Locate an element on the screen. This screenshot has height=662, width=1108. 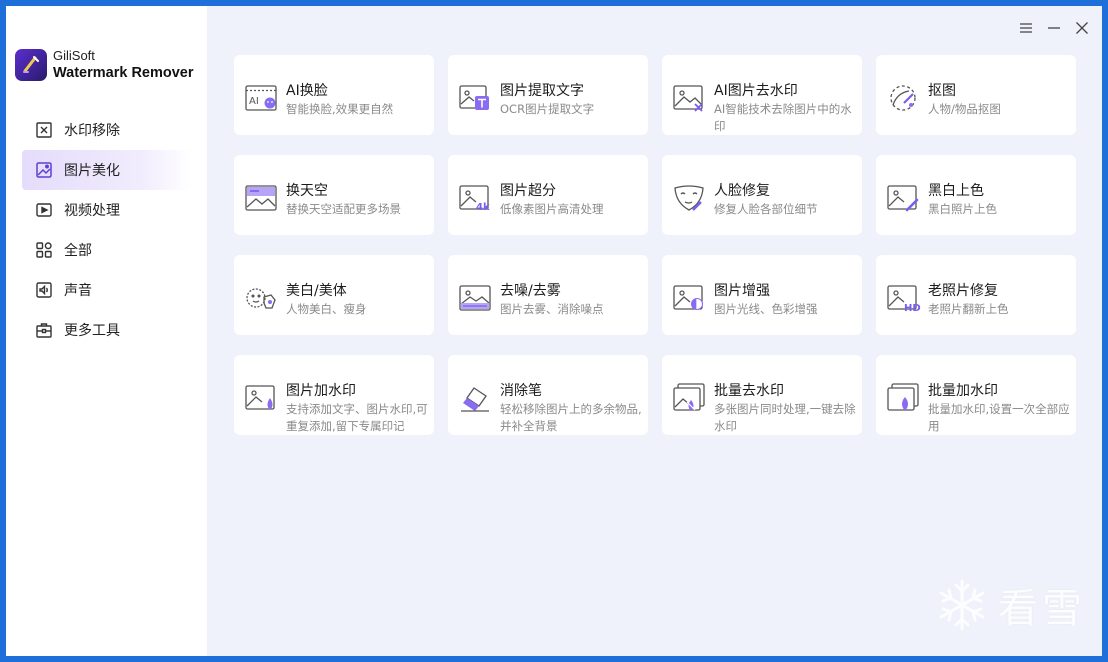
menu-button is located at coordinates (1026, 28).